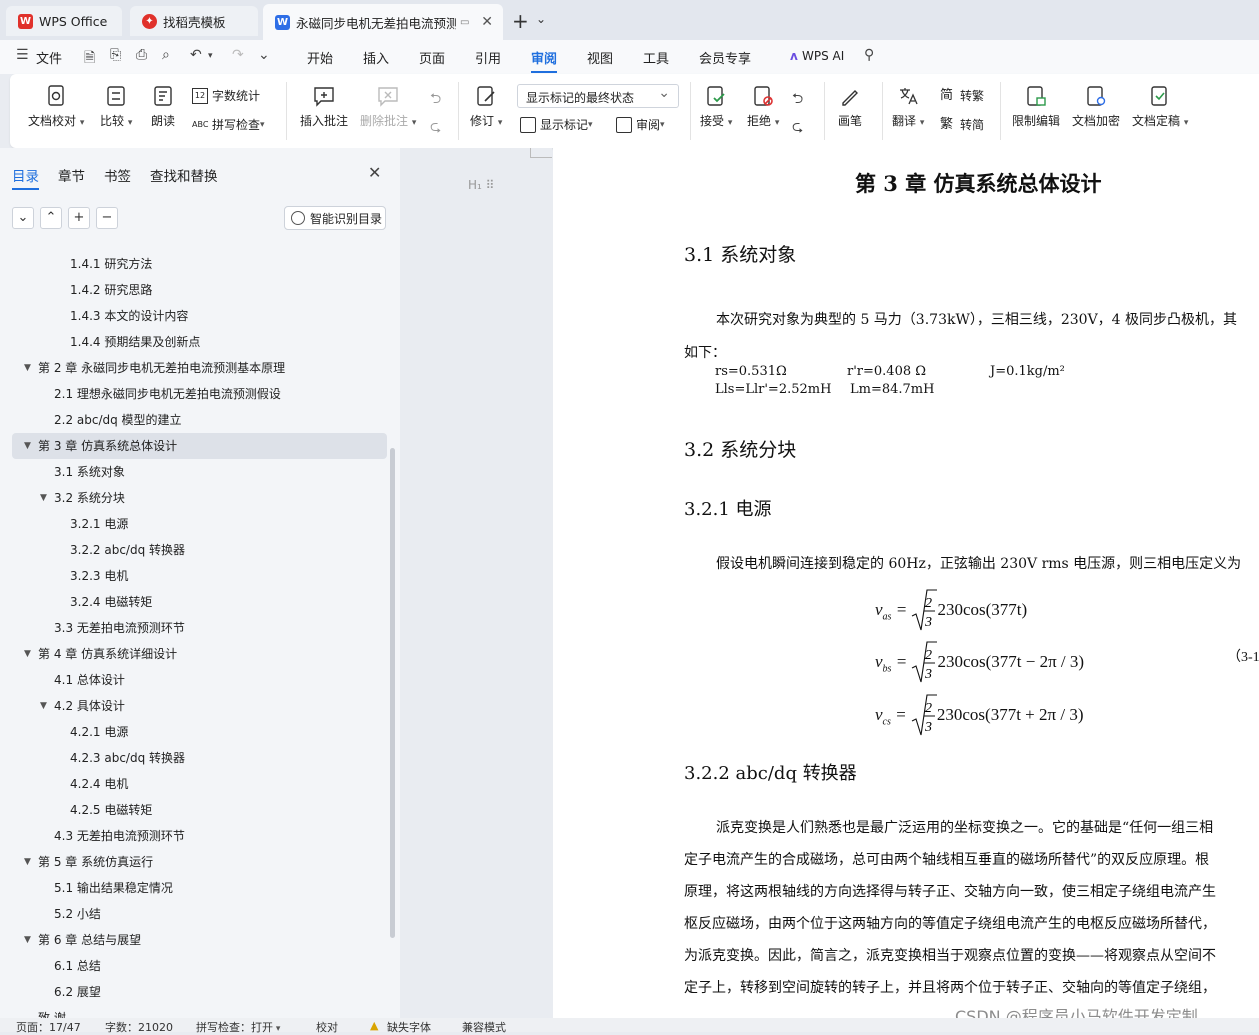 The image size is (1259, 1035). I want to click on previous-change-icon: ⮌, so click(797, 100).